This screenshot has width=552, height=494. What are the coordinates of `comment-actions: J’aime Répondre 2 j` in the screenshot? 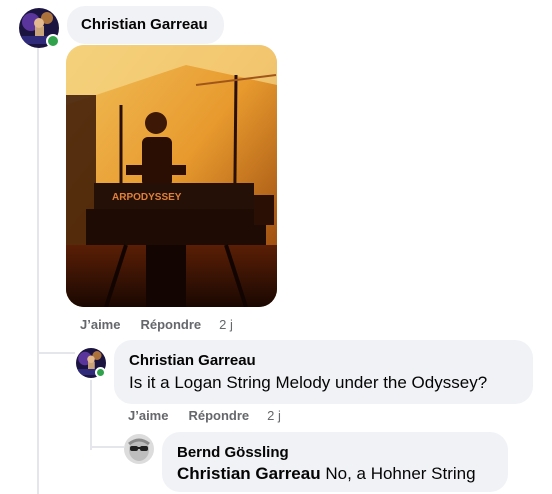 It's located at (156, 324).